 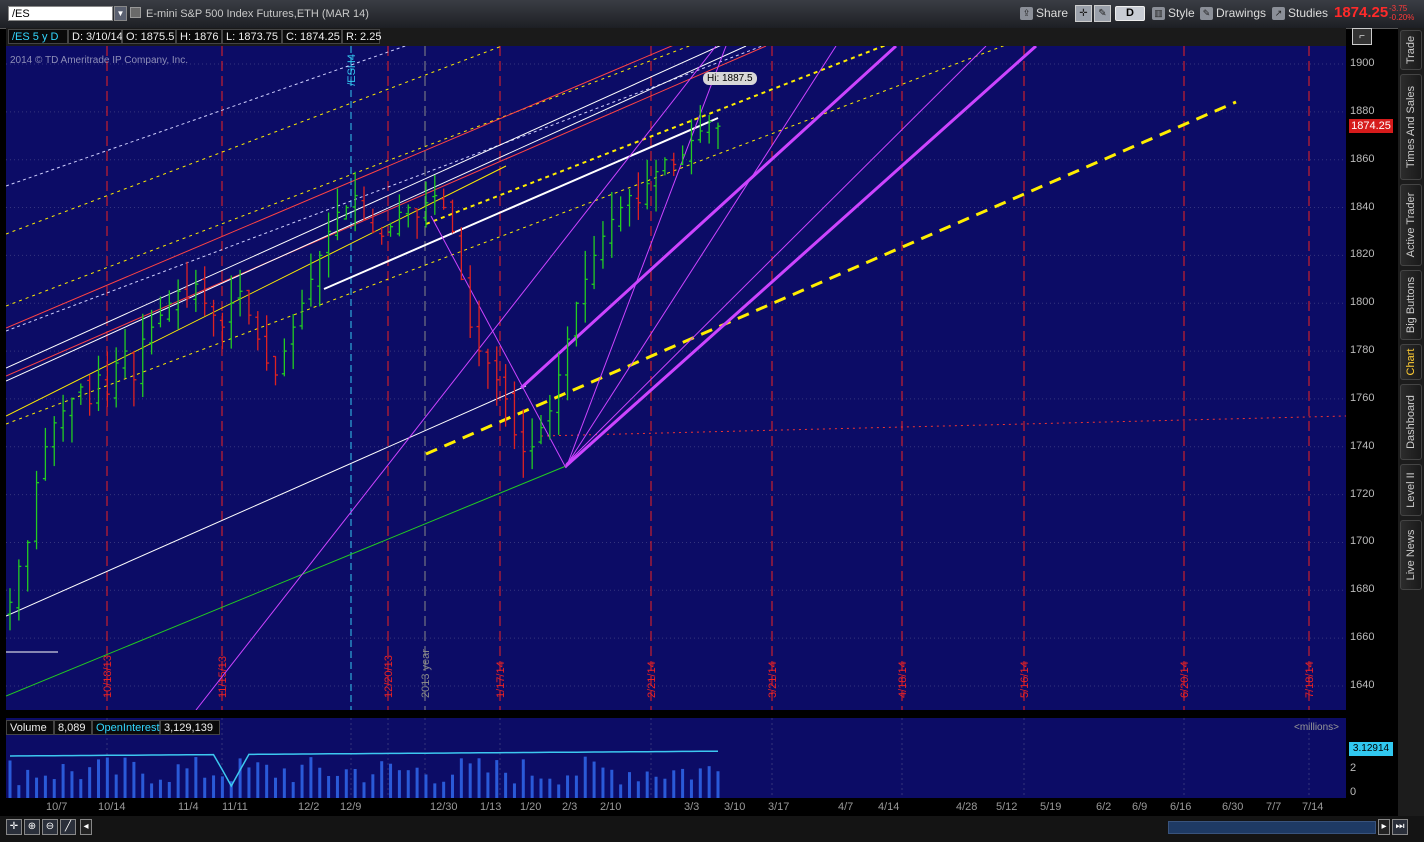 What do you see at coordinates (1362, 158) in the screenshot?
I see `price-tick: 1860` at bounding box center [1362, 158].